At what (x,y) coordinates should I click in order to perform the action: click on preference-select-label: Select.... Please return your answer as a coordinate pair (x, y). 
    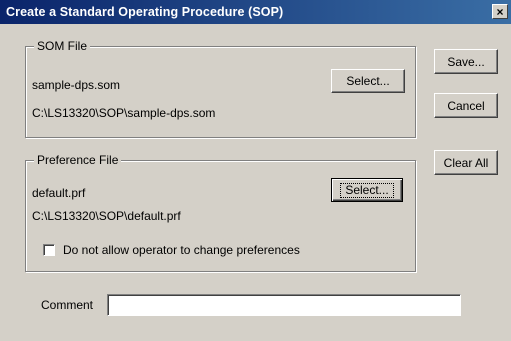
    Looking at the image, I should click on (367, 190).